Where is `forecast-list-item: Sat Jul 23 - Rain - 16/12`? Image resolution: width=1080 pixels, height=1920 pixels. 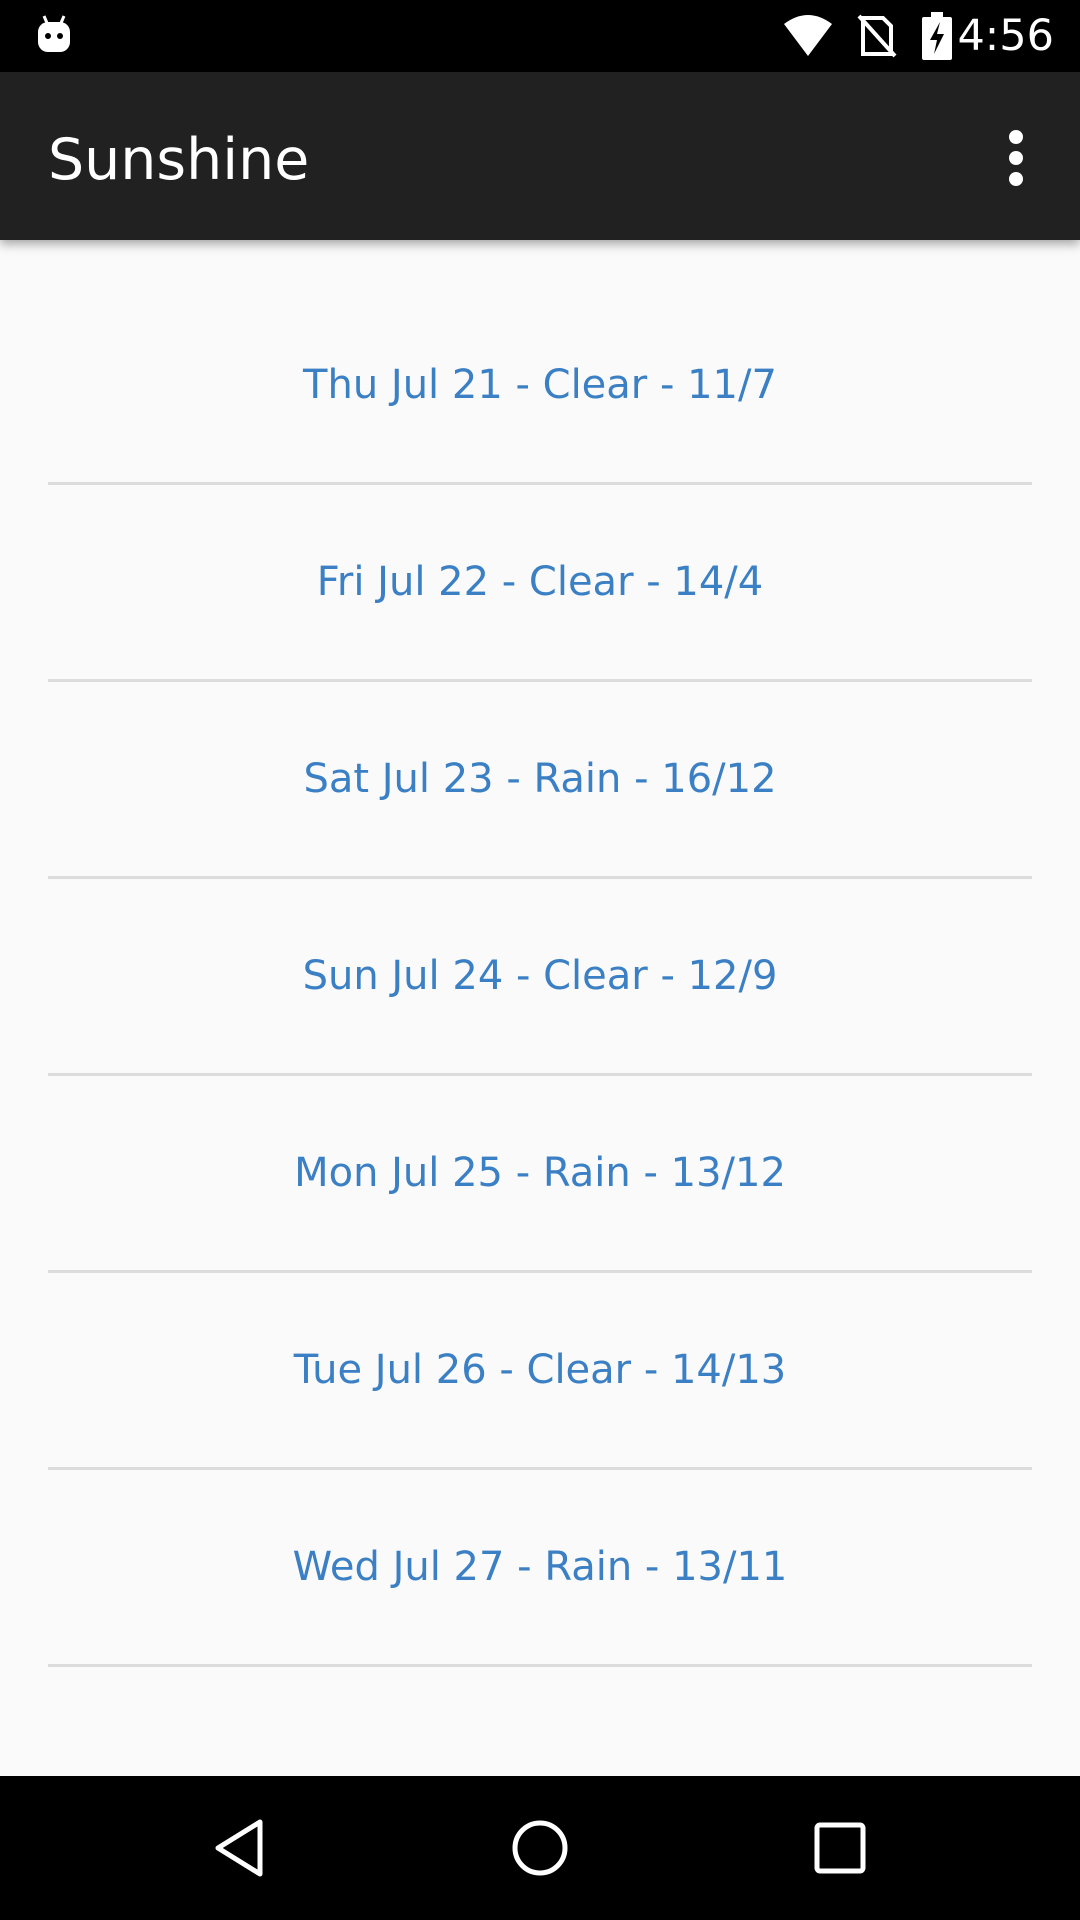 forecast-list-item: Sat Jul 23 - Rain - 16/12 is located at coordinates (540, 780).